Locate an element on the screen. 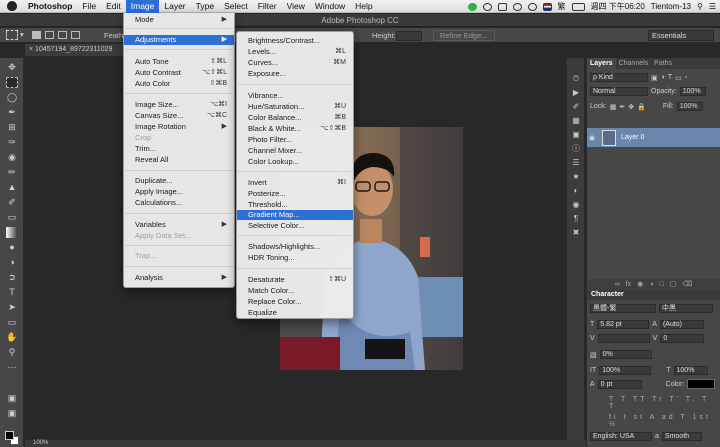  tracking-field: 0 is located at coordinates (682, 338).